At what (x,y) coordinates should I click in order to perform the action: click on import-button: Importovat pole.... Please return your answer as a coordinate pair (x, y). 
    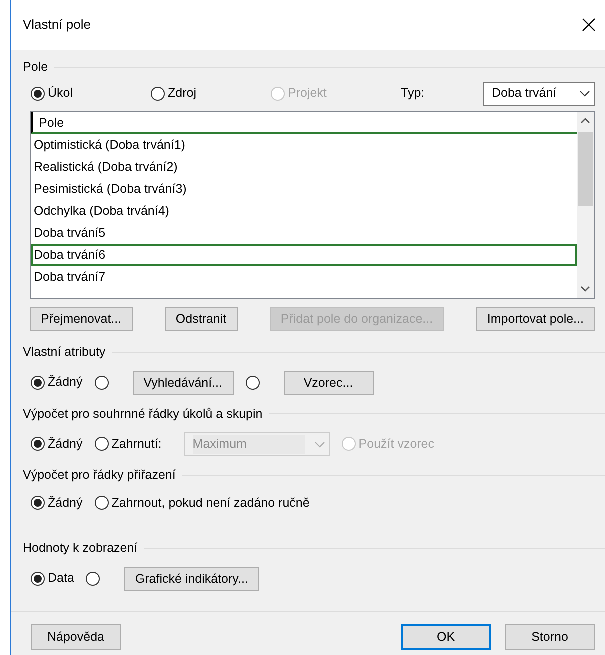
    Looking at the image, I should click on (535, 318).